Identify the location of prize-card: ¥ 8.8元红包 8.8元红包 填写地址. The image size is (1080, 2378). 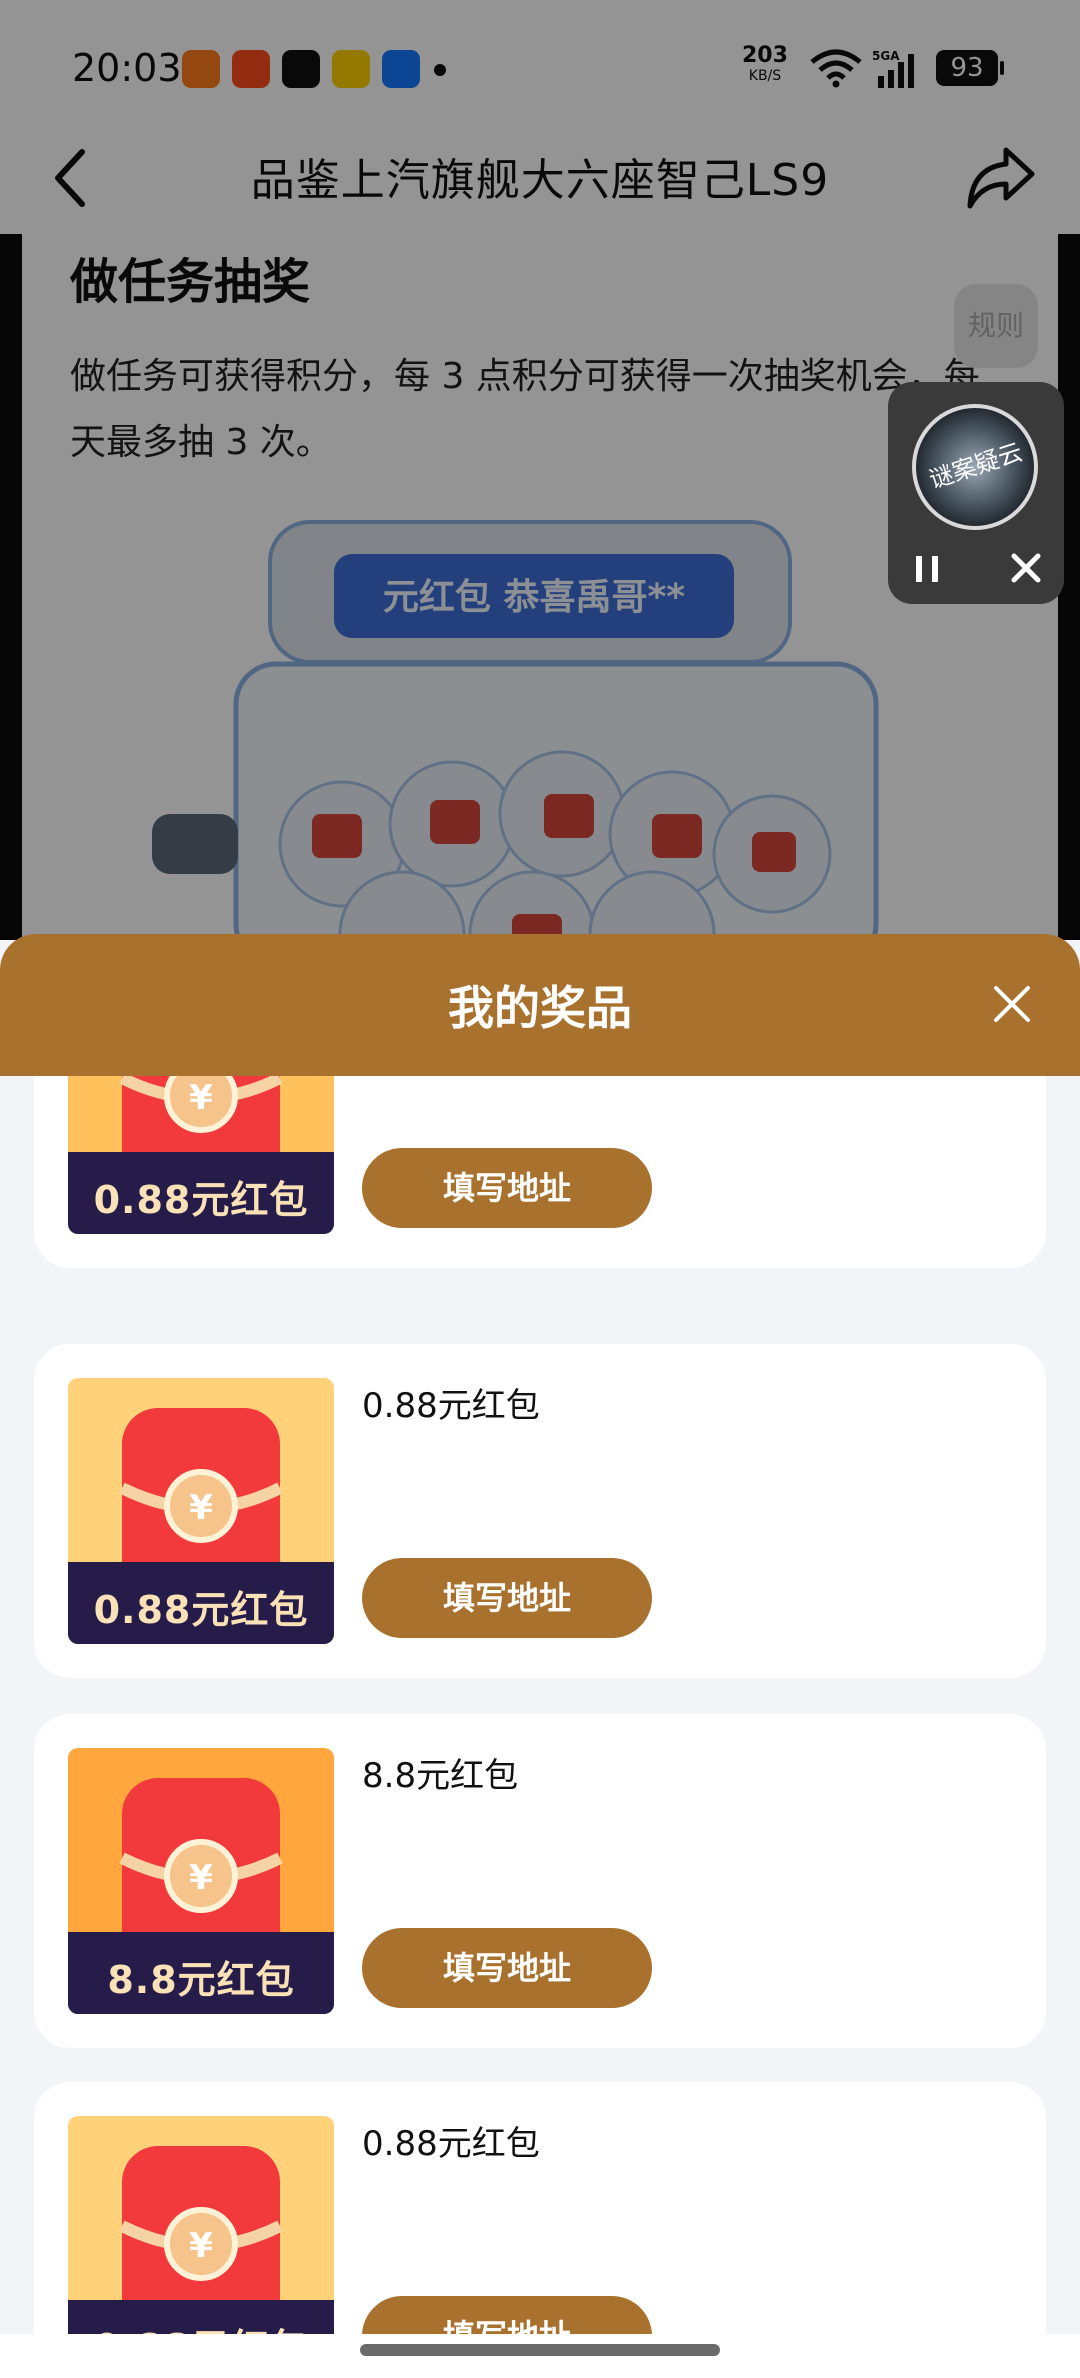
(540, 1881).